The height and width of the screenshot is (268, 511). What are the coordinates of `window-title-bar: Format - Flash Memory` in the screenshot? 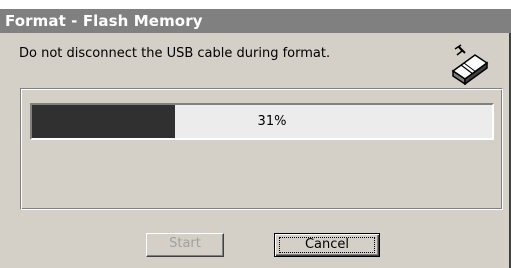 It's located at (255, 21).